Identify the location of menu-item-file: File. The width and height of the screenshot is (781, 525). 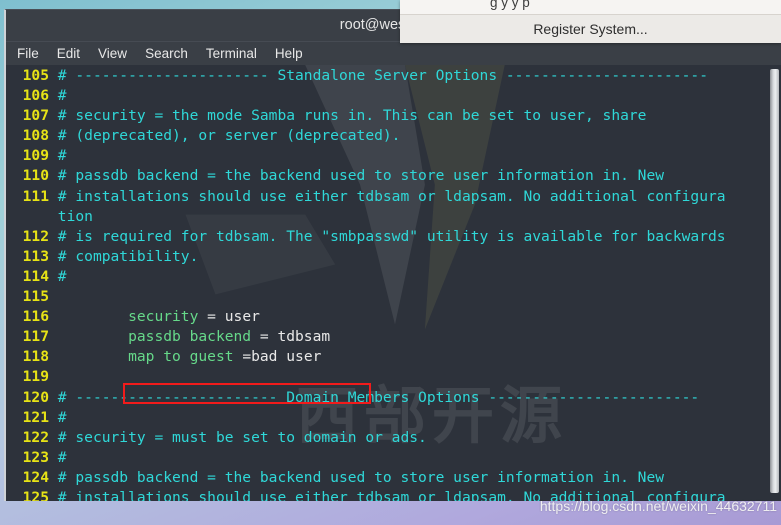
(28, 53).